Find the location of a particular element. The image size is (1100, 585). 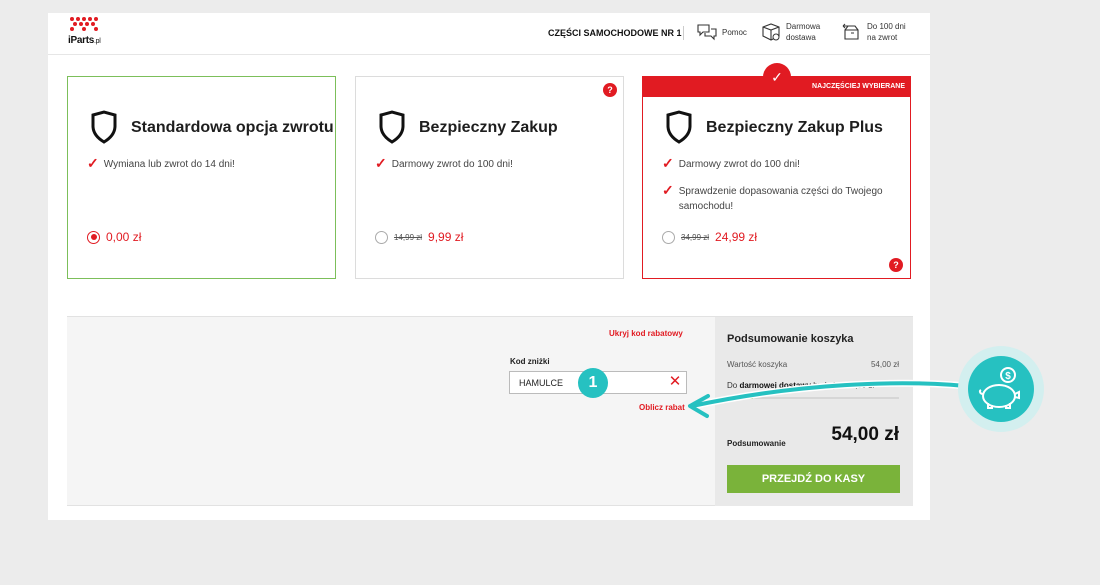

package-icon is located at coordinates (771, 32).